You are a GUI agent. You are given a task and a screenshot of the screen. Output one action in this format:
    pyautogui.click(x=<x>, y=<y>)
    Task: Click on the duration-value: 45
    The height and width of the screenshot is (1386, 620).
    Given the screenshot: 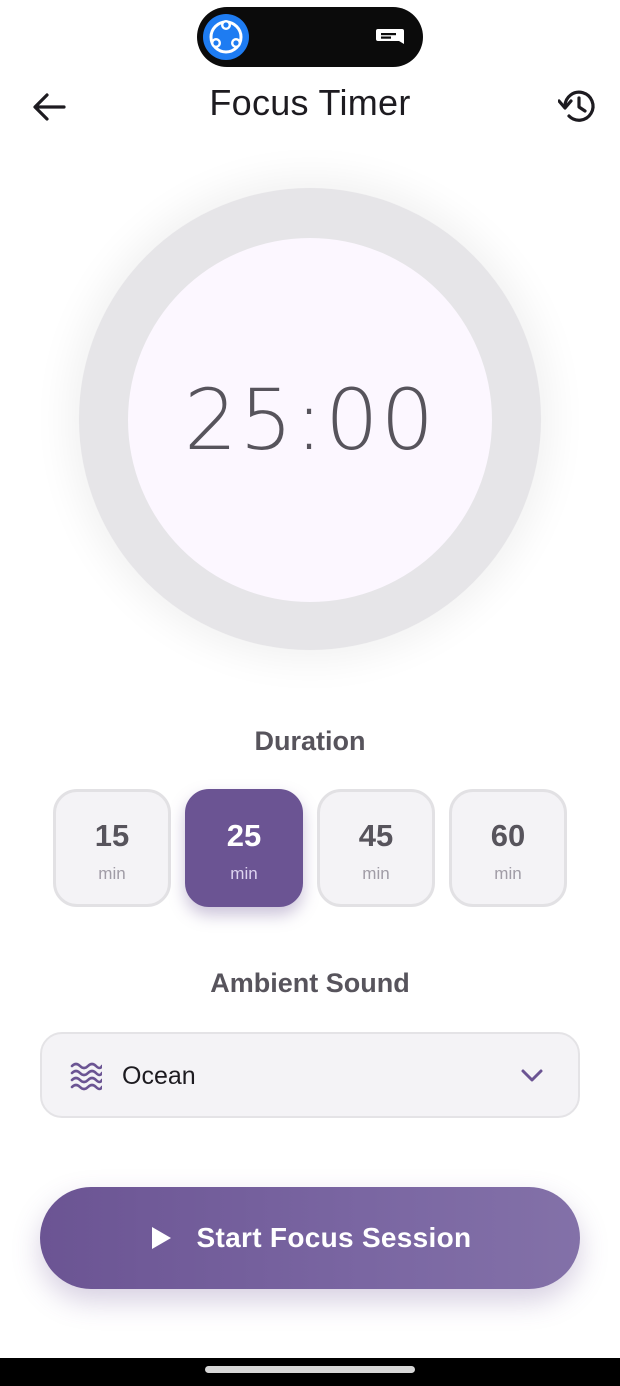 What is the action you would take?
    pyautogui.click(x=376, y=835)
    